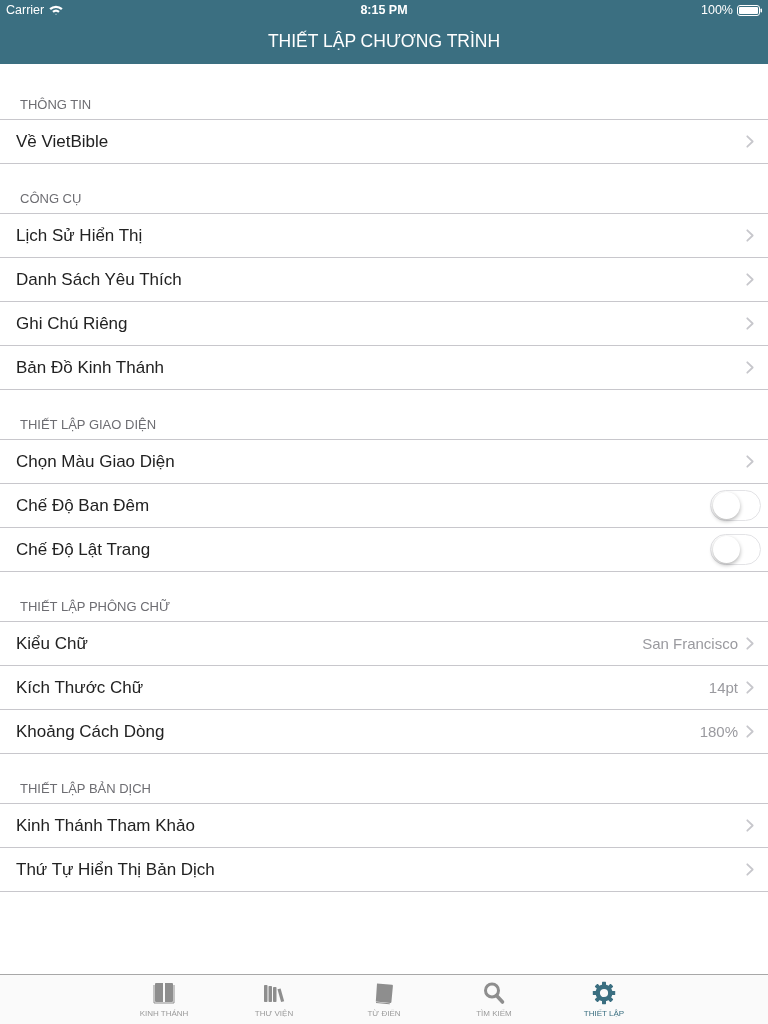  Describe the element at coordinates (63, 141) in the screenshot. I see `row-label: Về VietBible` at that location.